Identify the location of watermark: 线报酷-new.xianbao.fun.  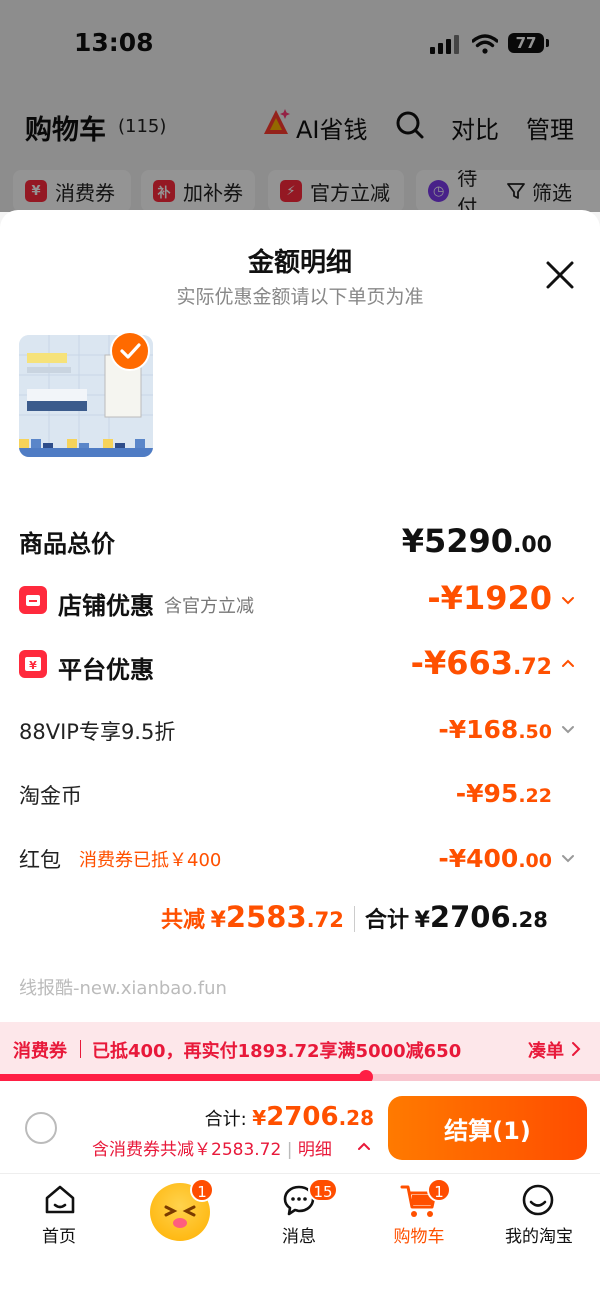
(123, 988).